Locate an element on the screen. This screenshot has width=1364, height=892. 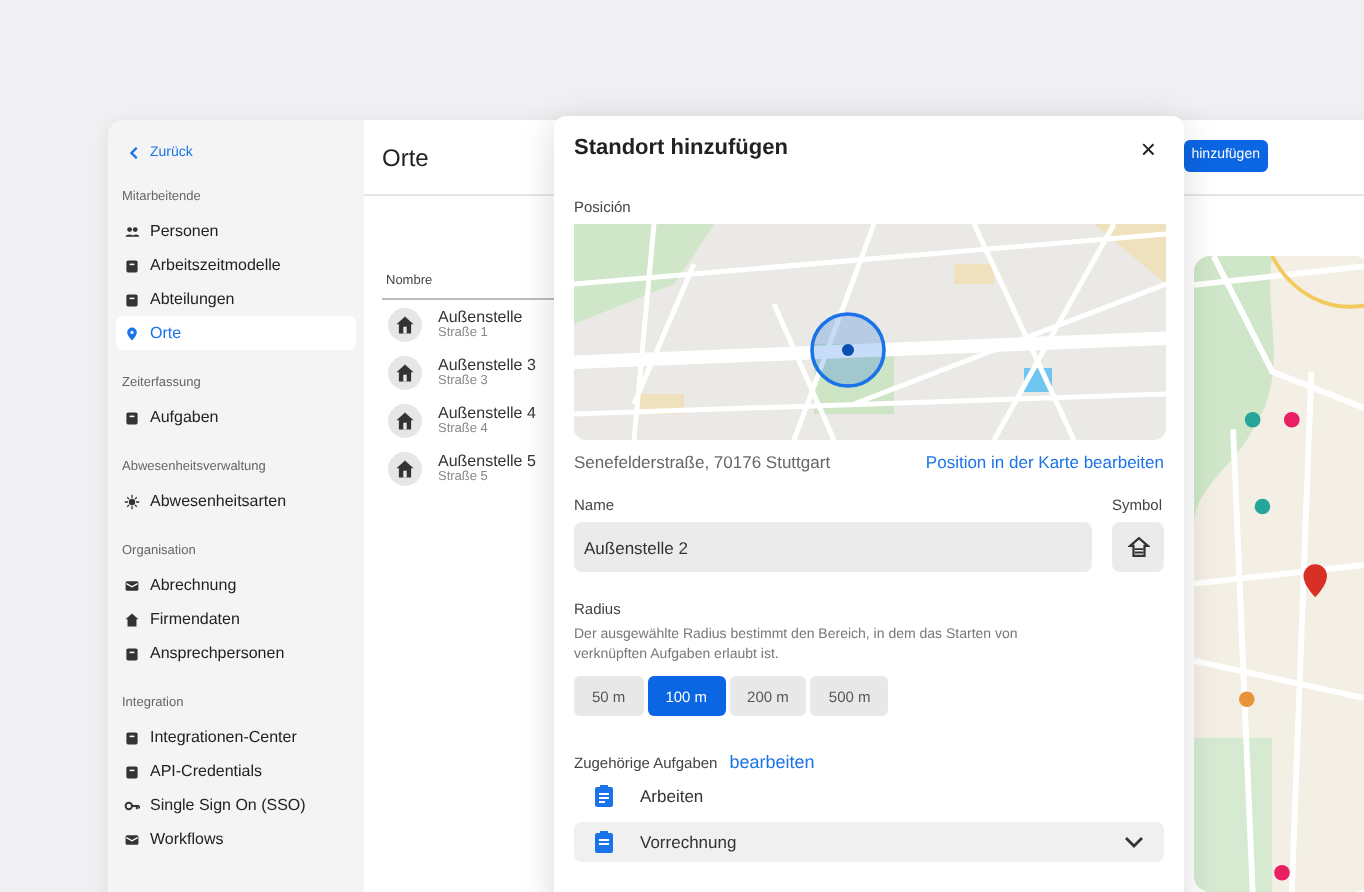
dialog-title: Standort hinzufügen is located at coordinates (682, 148).